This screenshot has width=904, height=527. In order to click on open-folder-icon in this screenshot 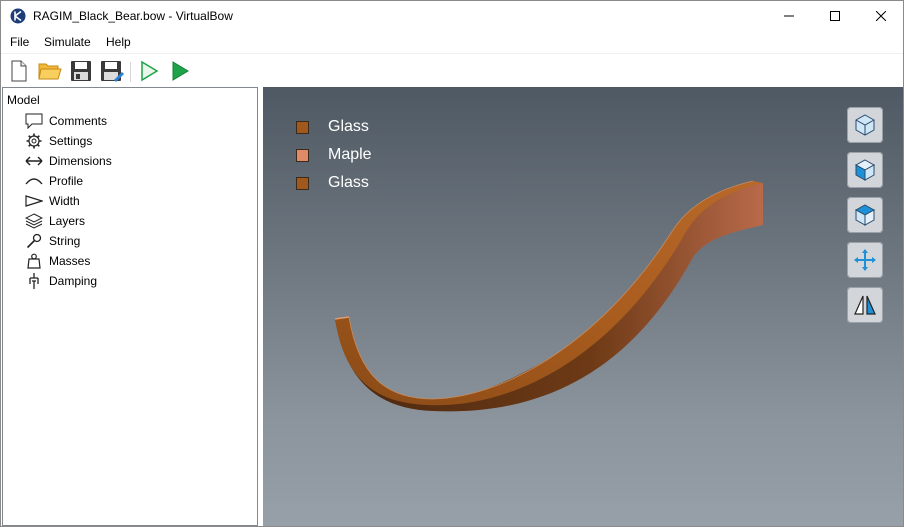, I will do `click(50, 71)`.